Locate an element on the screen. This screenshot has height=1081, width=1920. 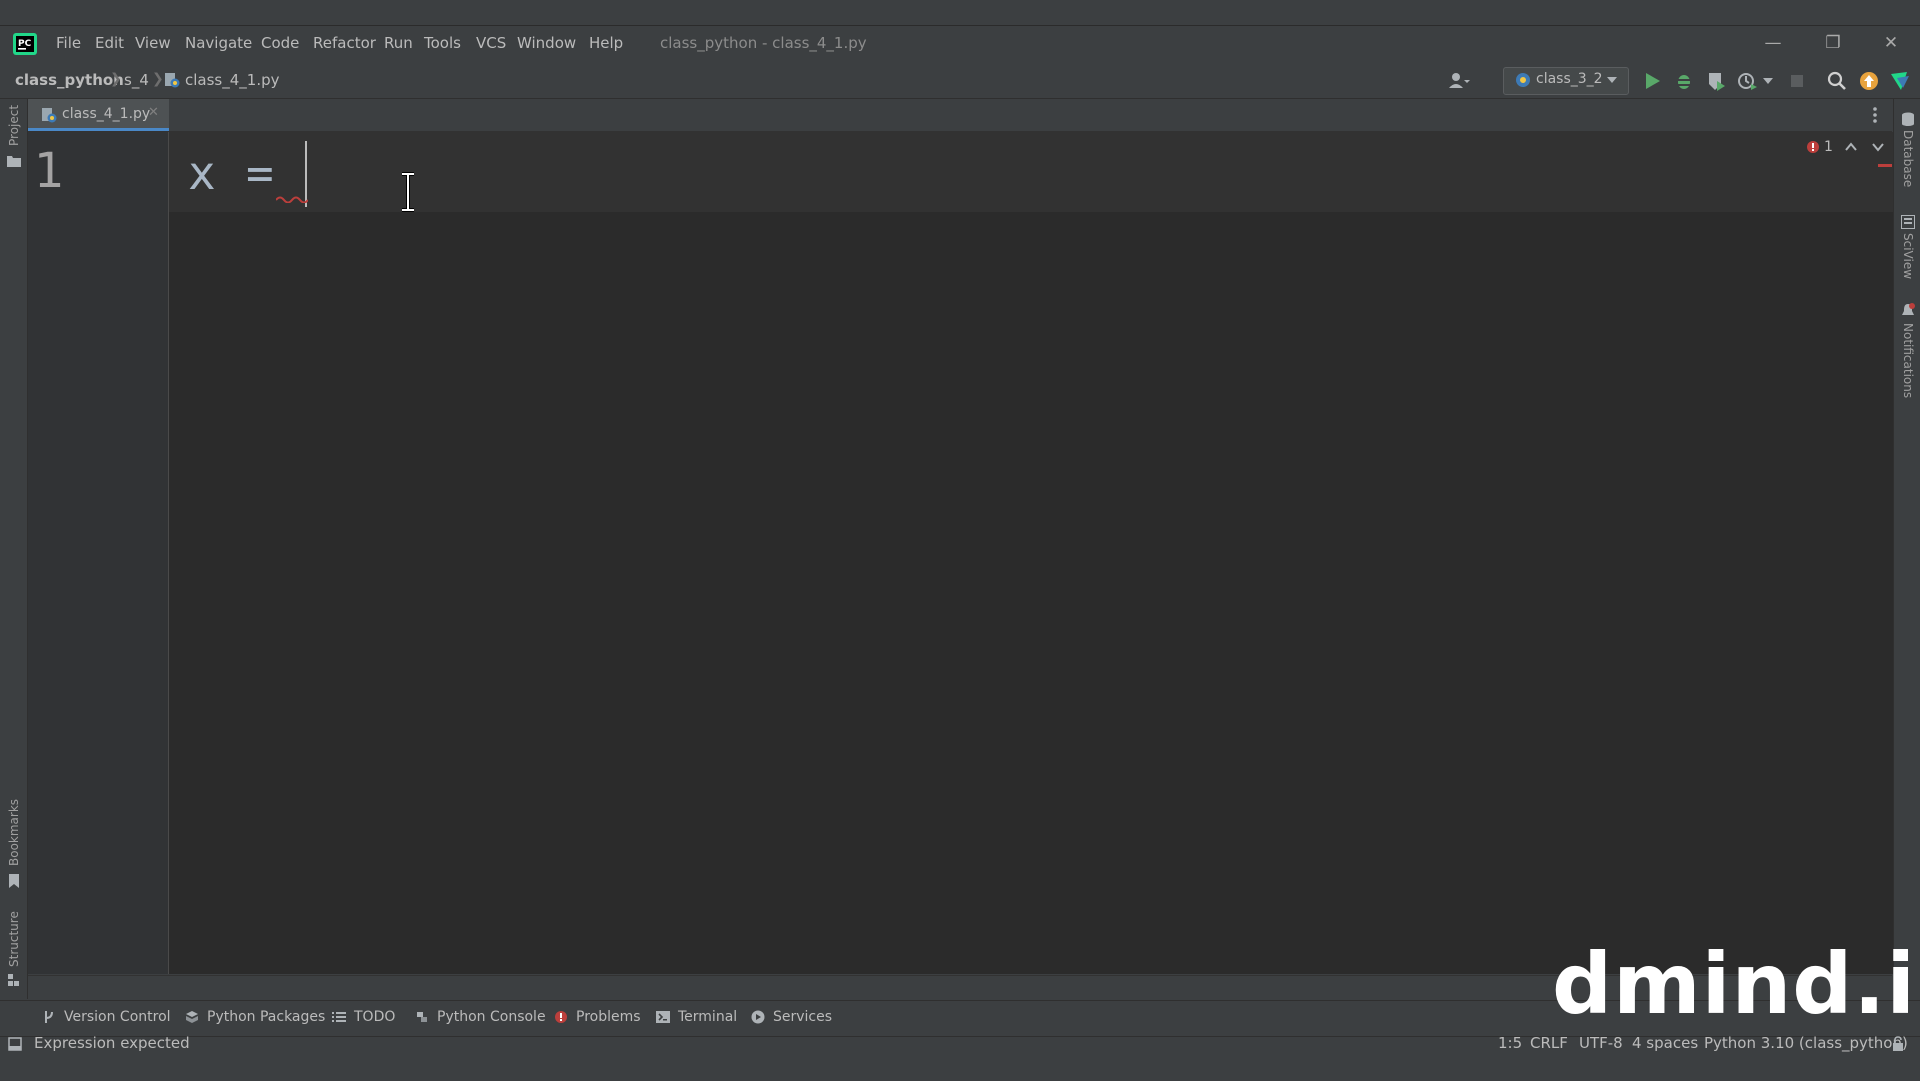
more-options-icon is located at coordinates (1875, 115).